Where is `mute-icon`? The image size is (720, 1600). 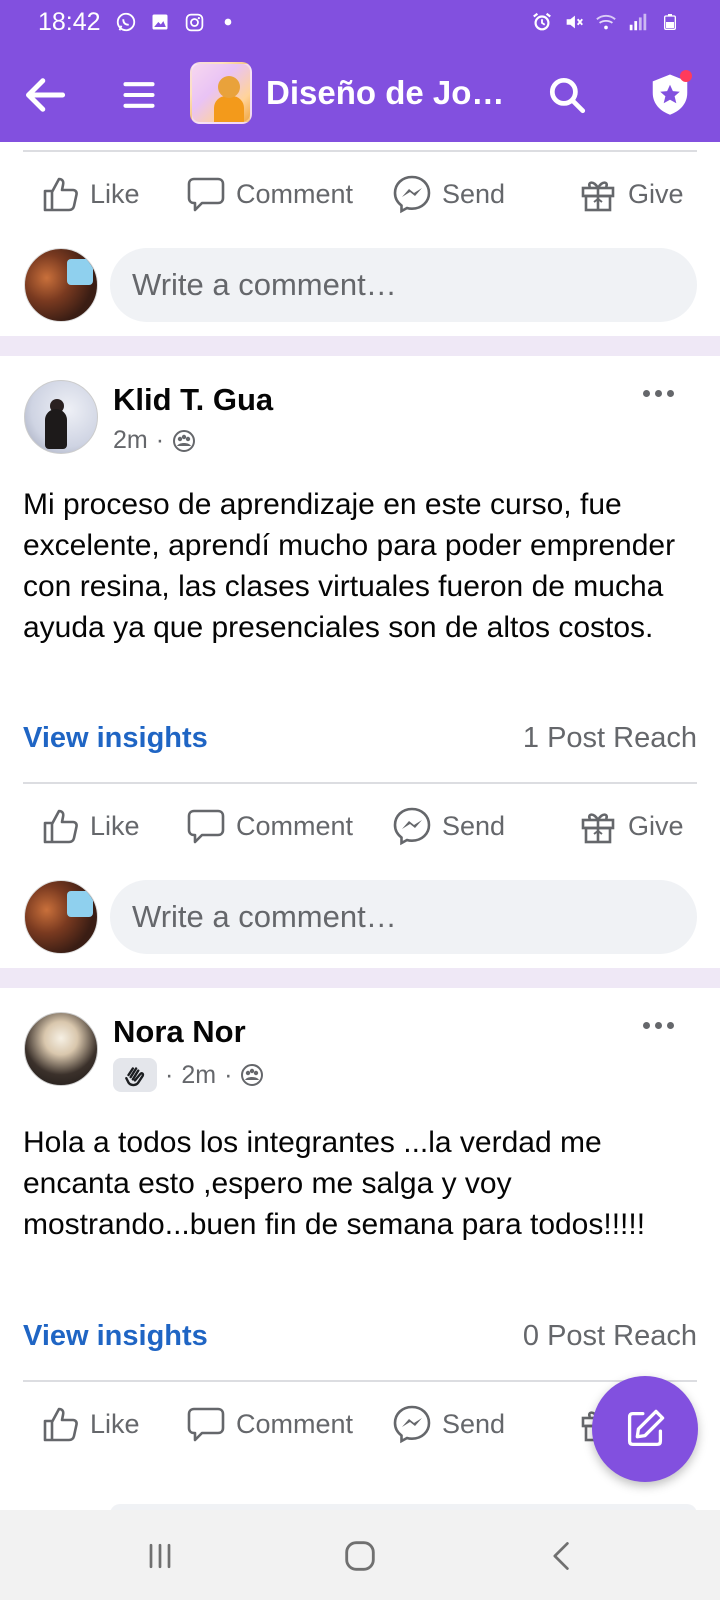
mute-icon is located at coordinates (574, 22).